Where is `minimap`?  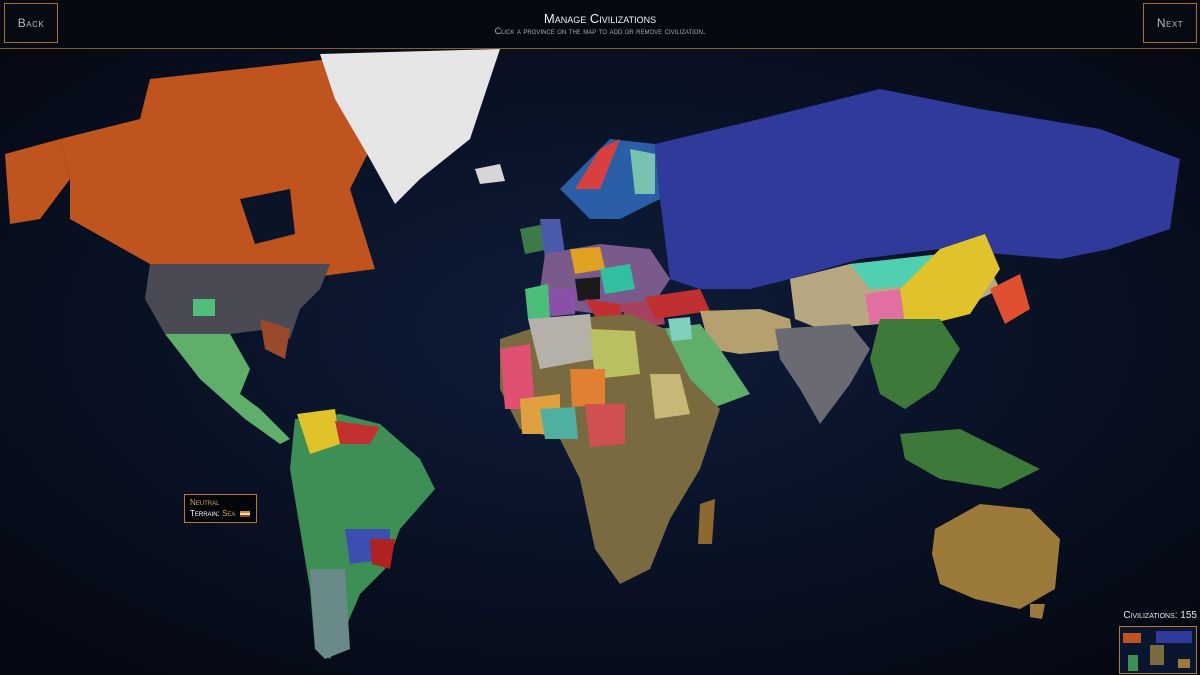 minimap is located at coordinates (1158, 650).